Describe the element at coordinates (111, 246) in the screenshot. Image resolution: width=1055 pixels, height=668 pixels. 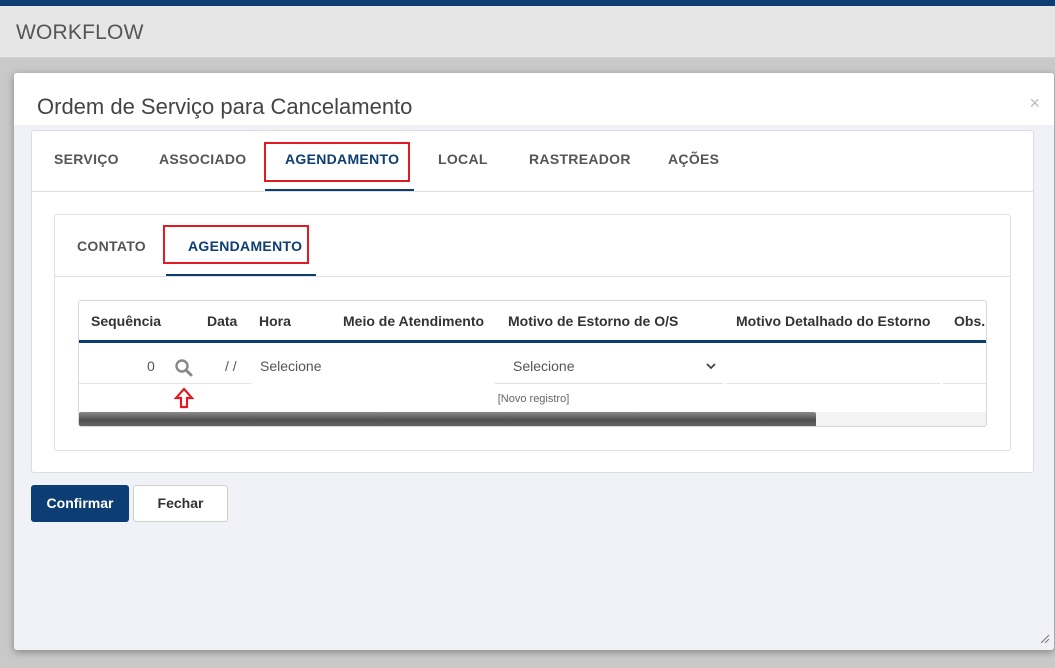
I see `subtab-contato: CONTATO` at that location.